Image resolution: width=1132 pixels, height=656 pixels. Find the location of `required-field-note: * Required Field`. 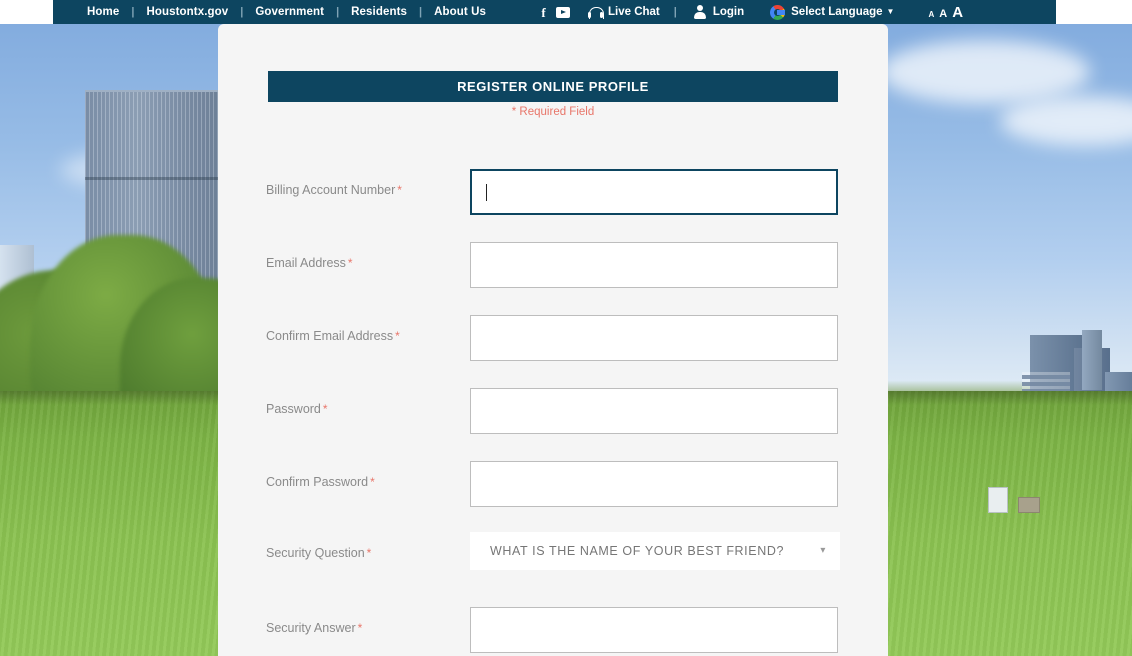

required-field-note: * Required Field is located at coordinates (553, 112).